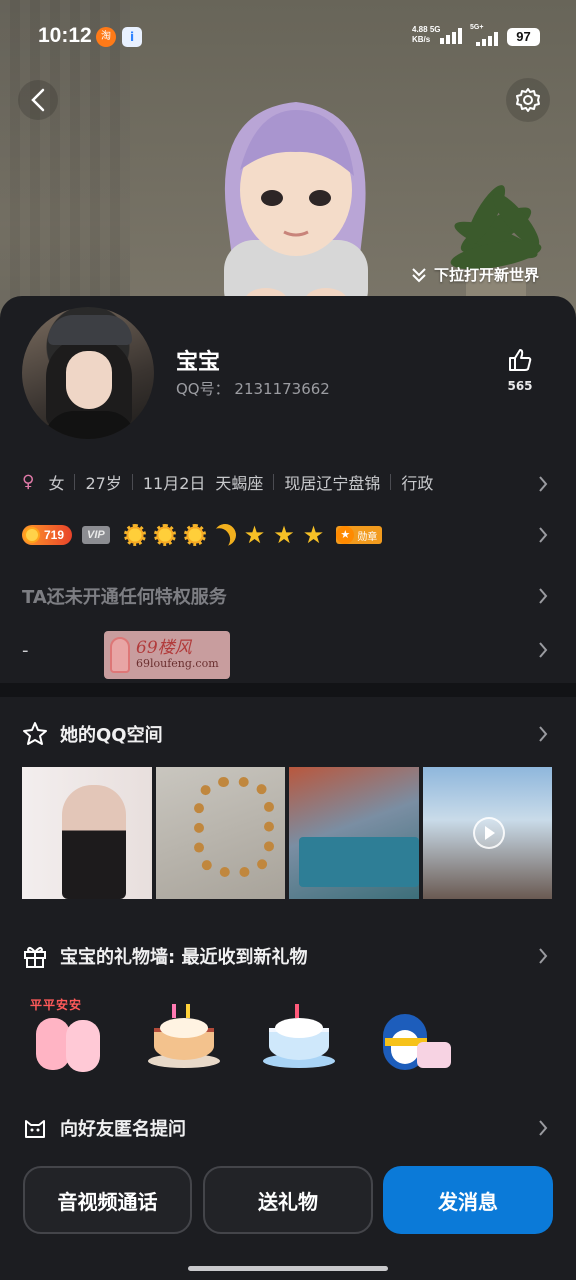  I want to click on watermark-url: 69loufeng.com, so click(177, 664).